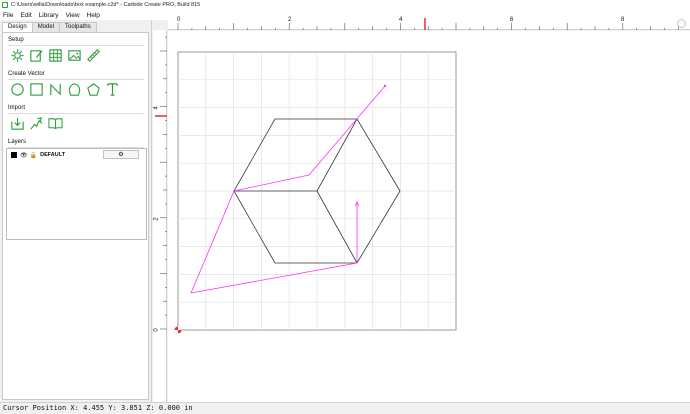 Image resolution: width=690 pixels, height=414 pixels. I want to click on circle-icon, so click(17, 89).